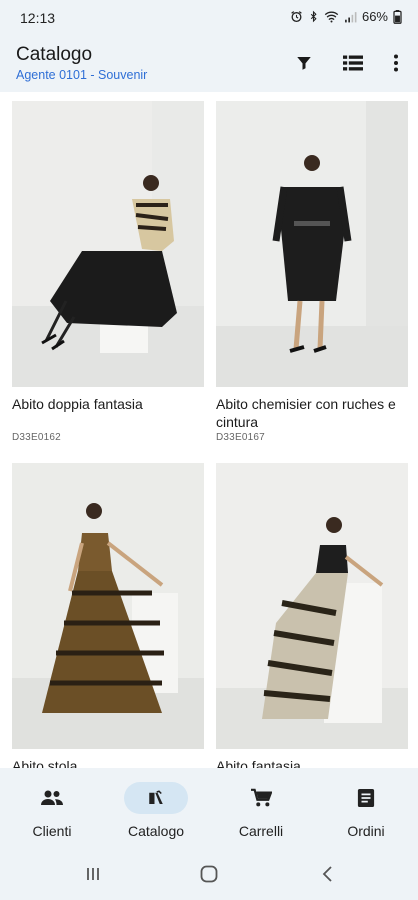 The width and height of the screenshot is (418, 900). I want to click on recent-apps-icon, so click(93, 874).